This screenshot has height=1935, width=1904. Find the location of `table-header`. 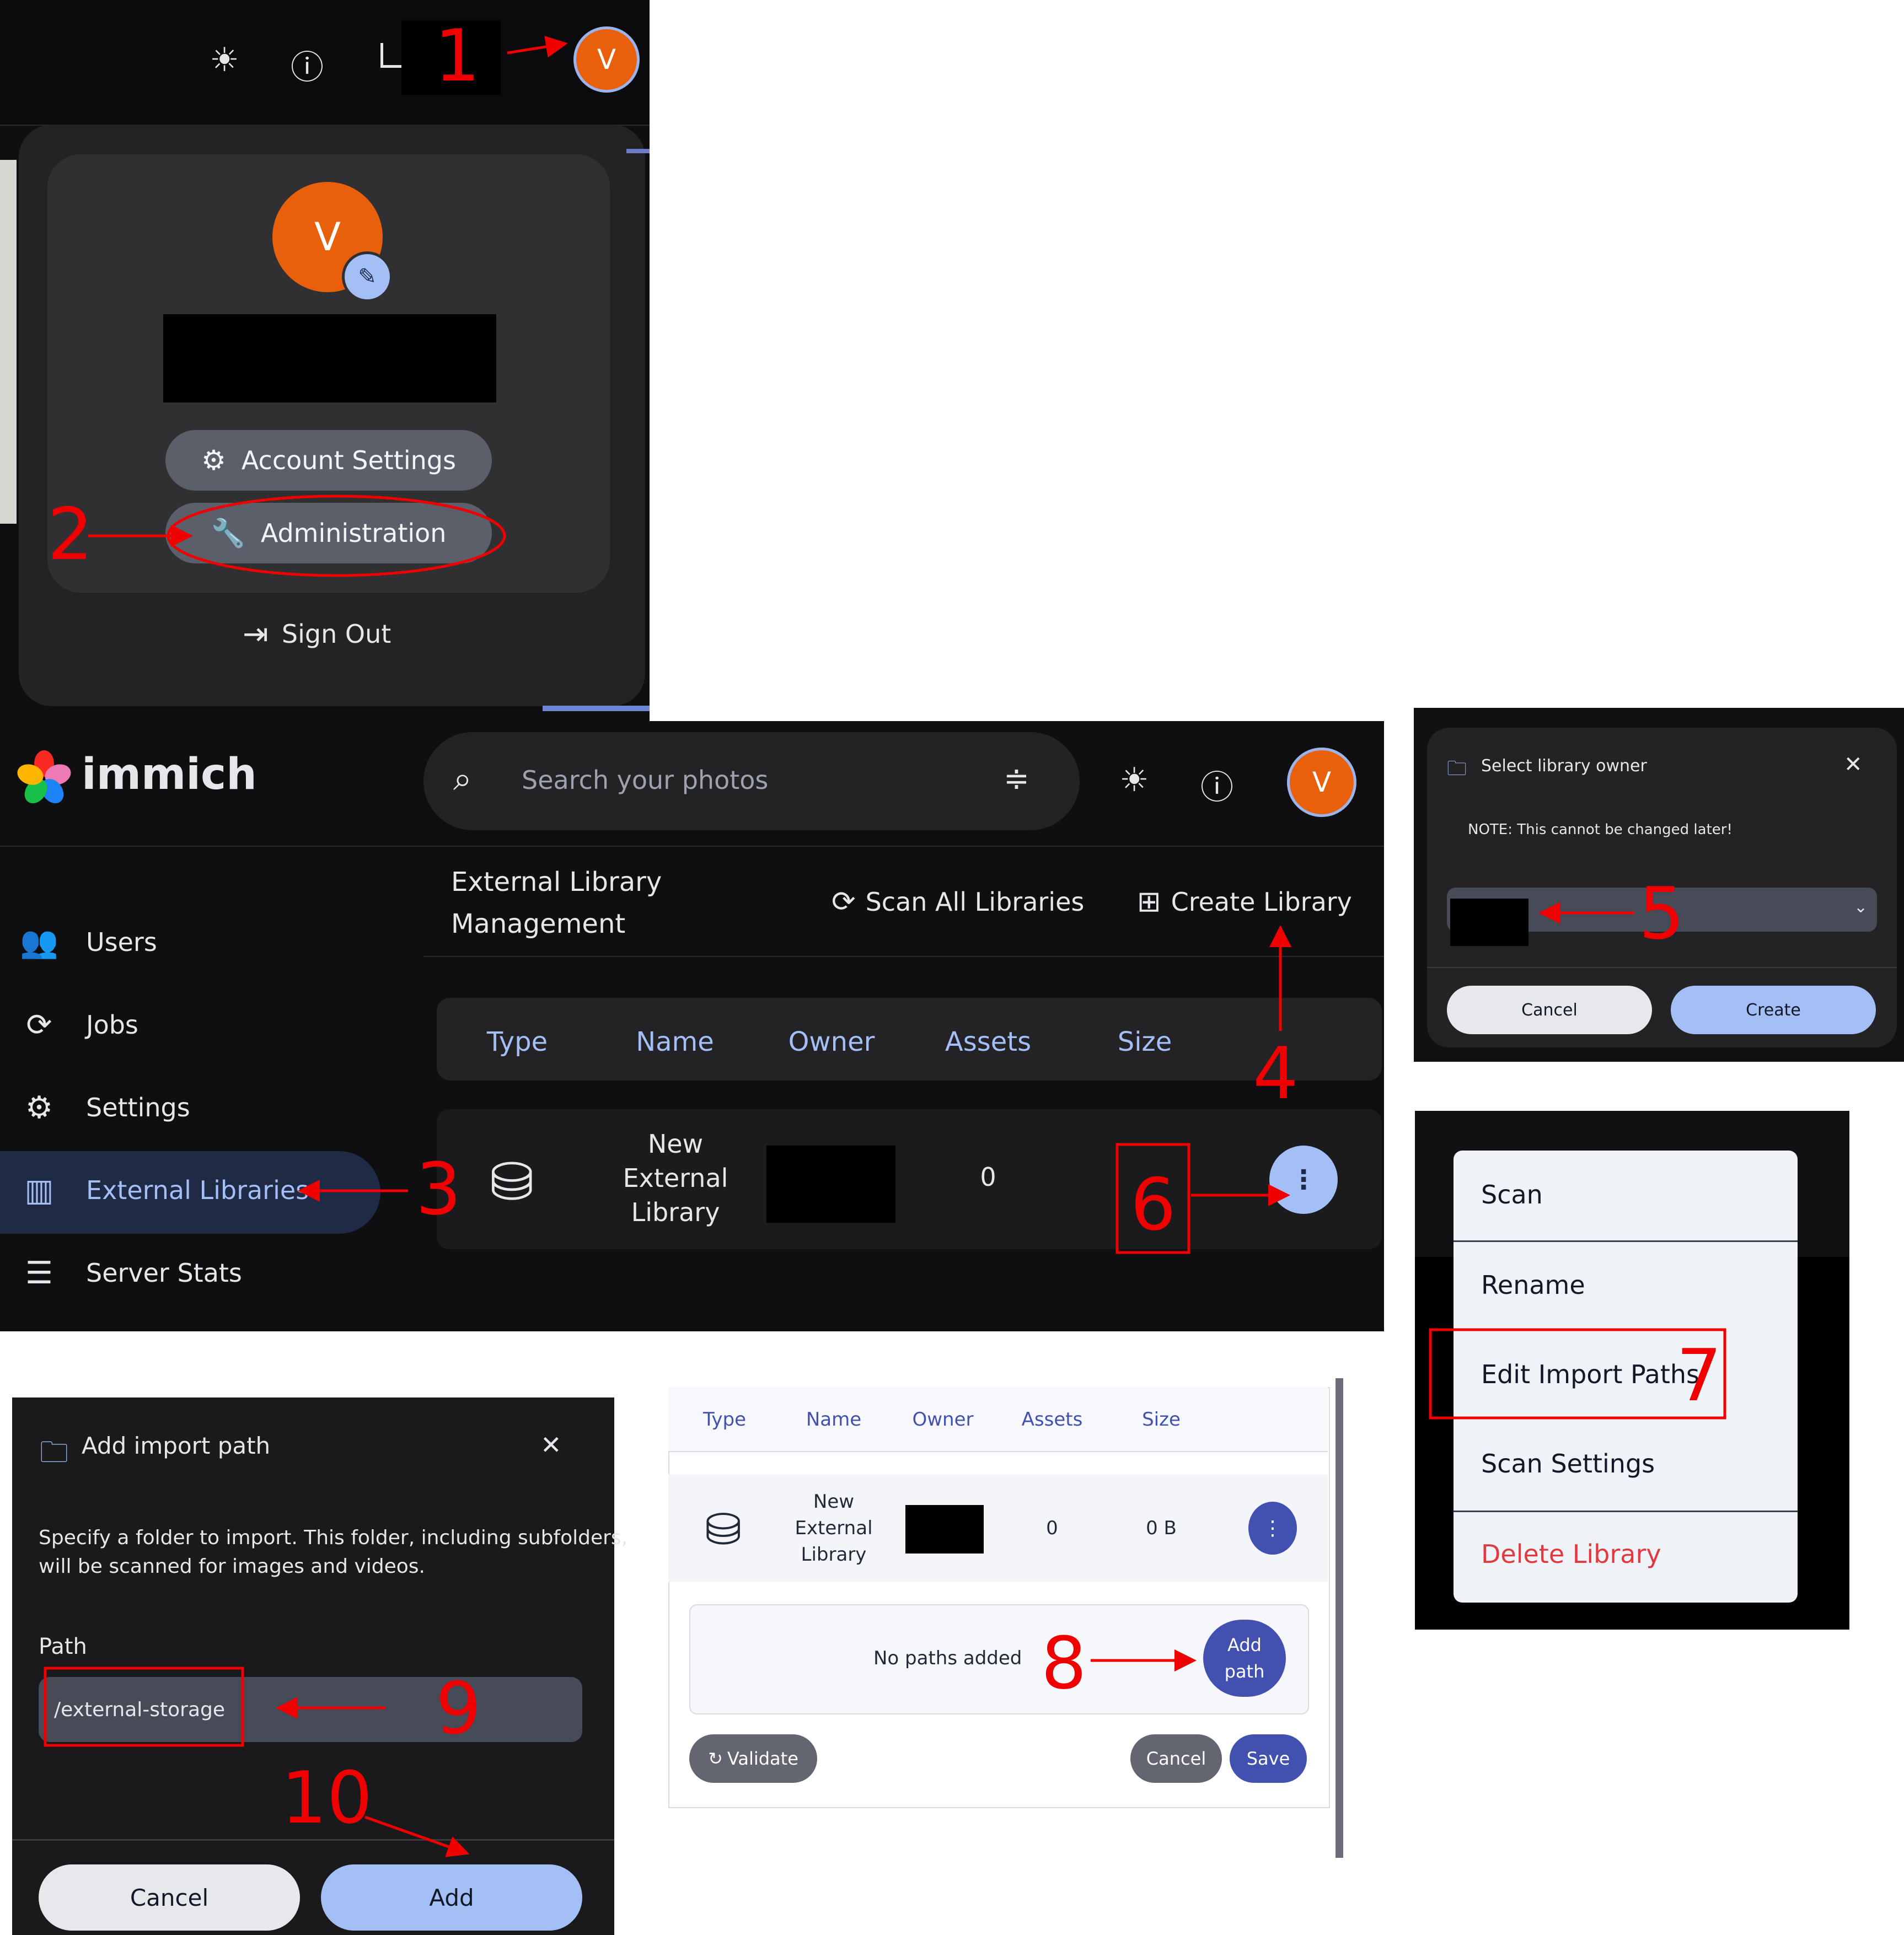

table-header is located at coordinates (910, 1039).